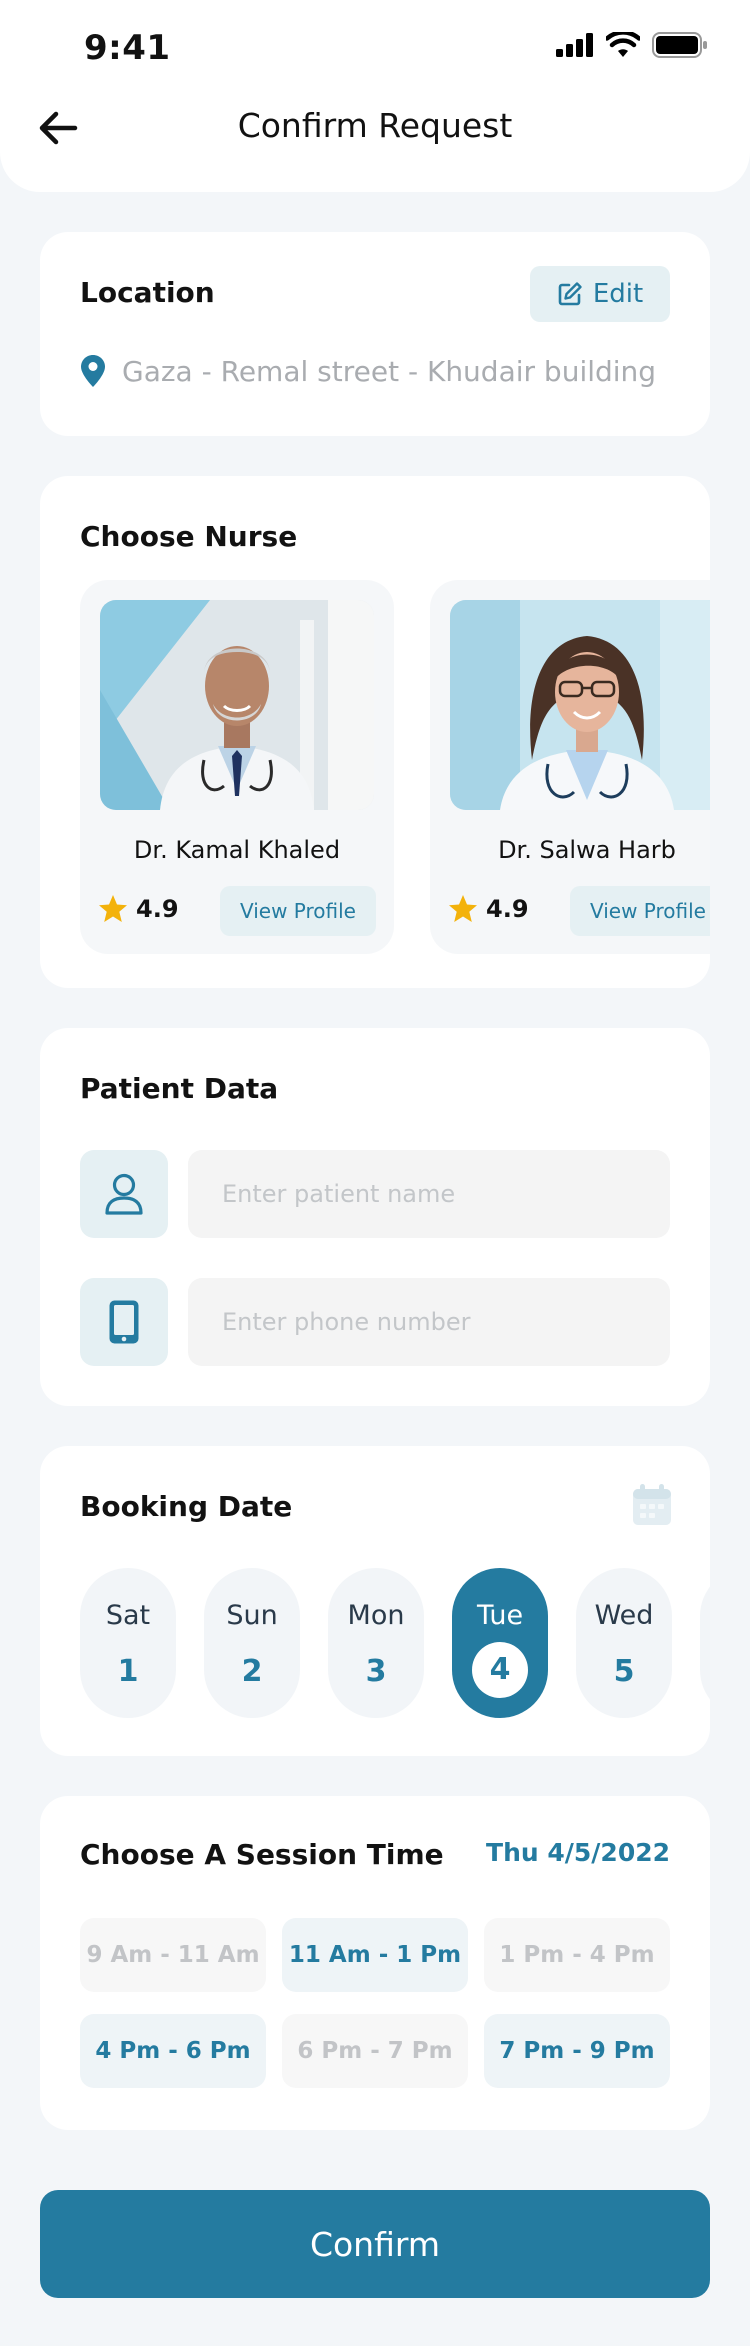 The width and height of the screenshot is (750, 2346). I want to click on session-time-title: Choose A Session Time, so click(262, 1854).